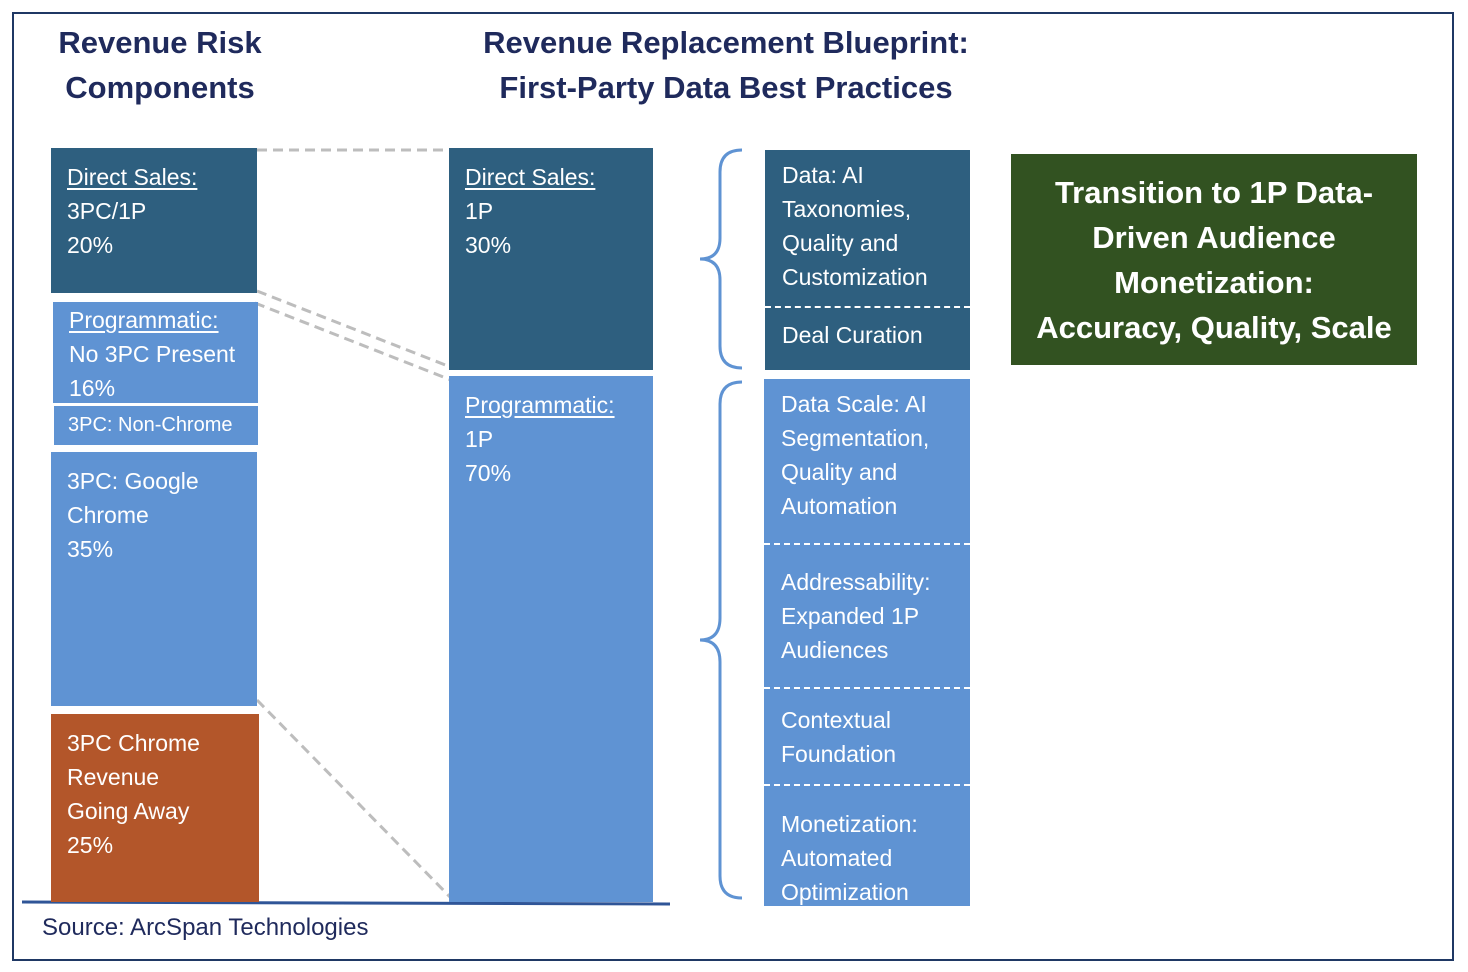 This screenshot has height=972, width=1468. Describe the element at coordinates (867, 737) in the screenshot. I see `practice-item: Contextual Foundation` at that location.